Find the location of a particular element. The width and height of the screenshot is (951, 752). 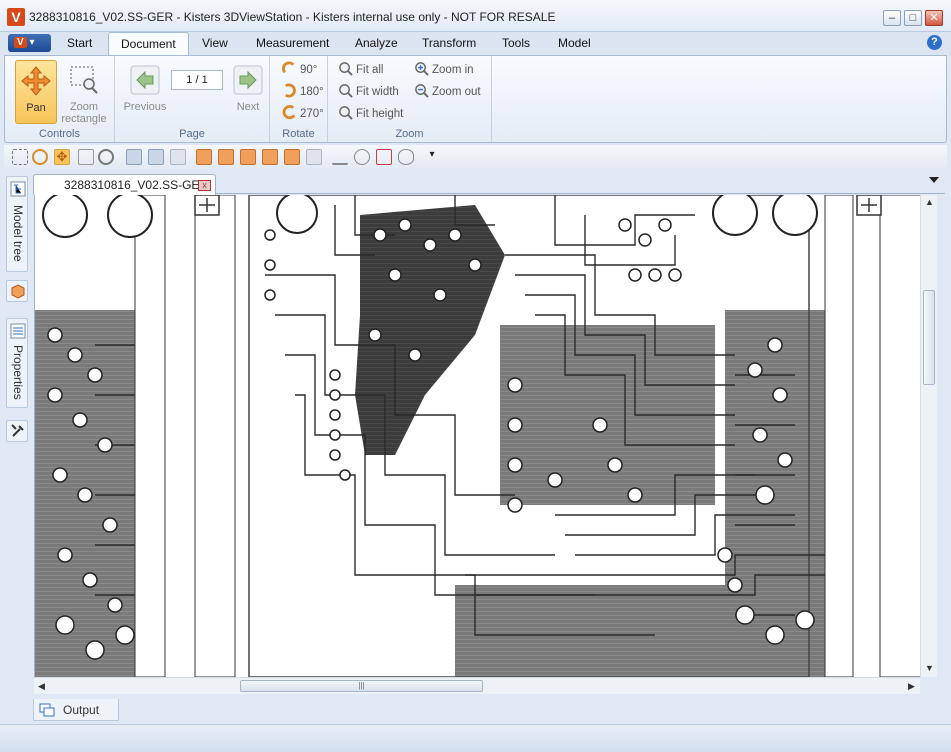

next-button: Next is located at coordinates (248, 92).